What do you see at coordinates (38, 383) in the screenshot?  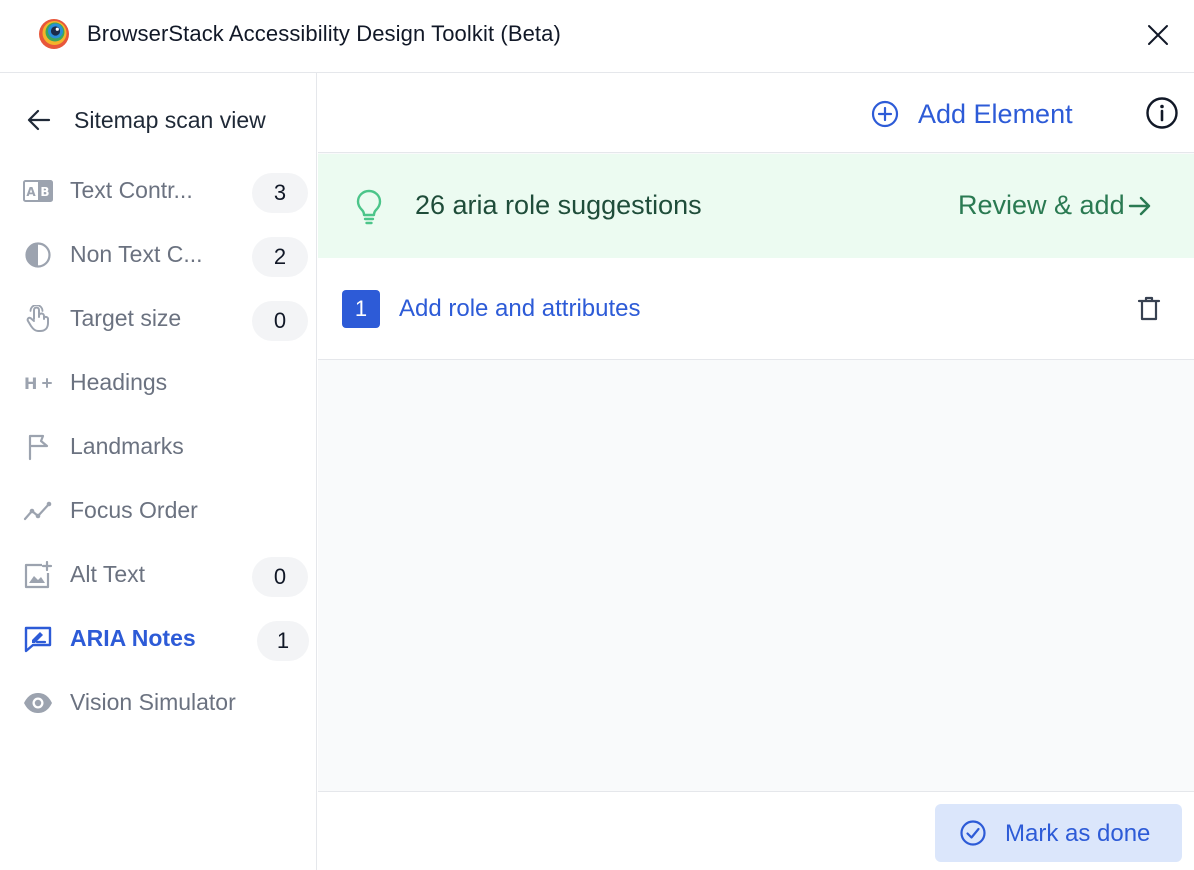 I see `headings-icon: H` at bounding box center [38, 383].